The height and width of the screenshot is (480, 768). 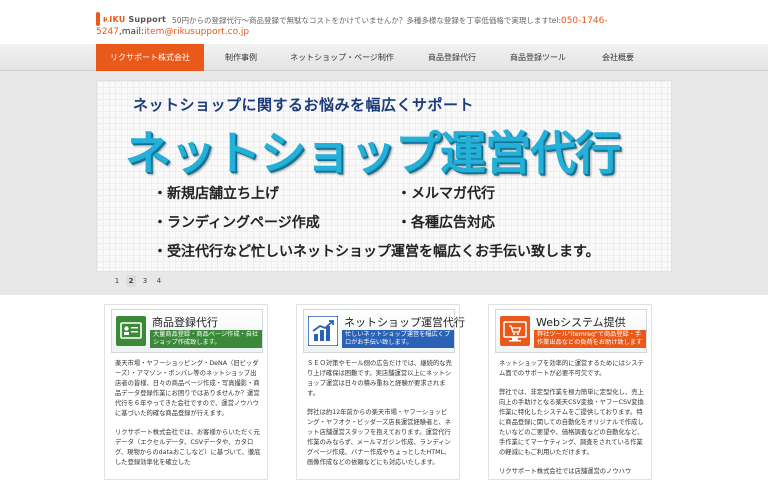 What do you see at coordinates (304, 105) in the screenshot?
I see `hero-subtitle: ネットショップに関するお悩みを幅広くサポート` at bounding box center [304, 105].